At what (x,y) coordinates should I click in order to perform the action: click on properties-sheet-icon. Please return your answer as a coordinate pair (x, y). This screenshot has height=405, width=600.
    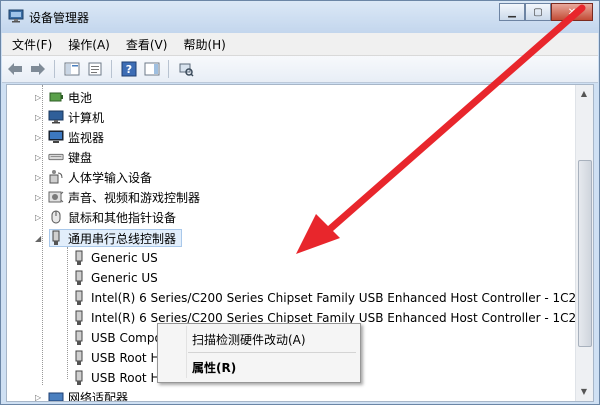
    Looking at the image, I should click on (95, 69).